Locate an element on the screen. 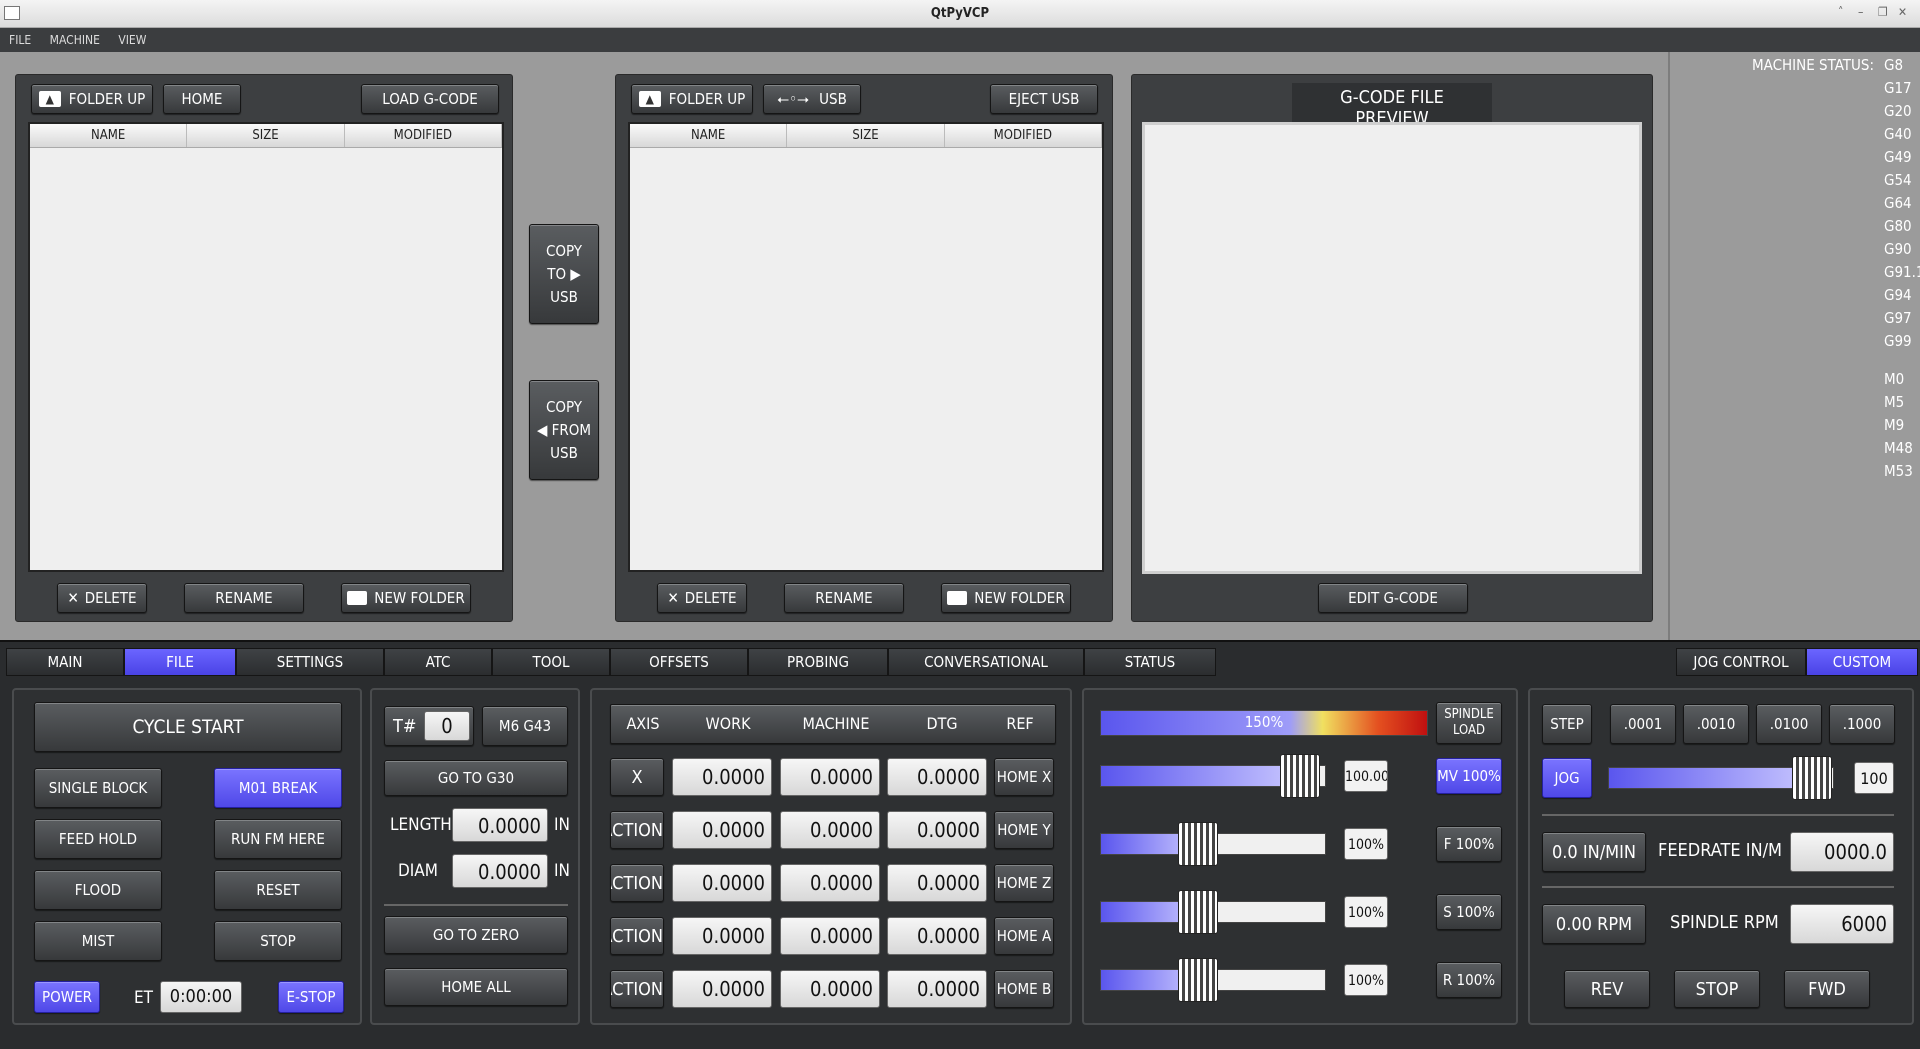  spindle-rpm-field: 6000 is located at coordinates (1842, 924).